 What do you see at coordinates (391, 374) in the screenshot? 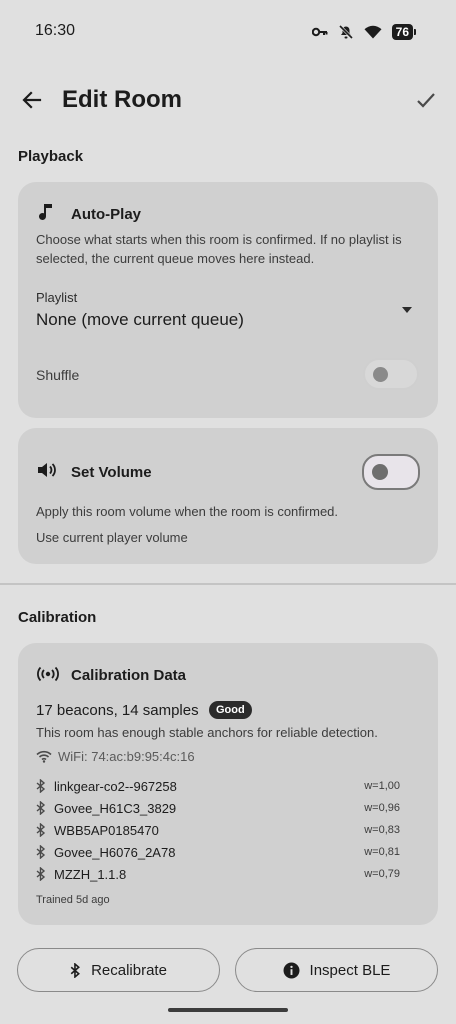
I see `shuffle-toggle` at bounding box center [391, 374].